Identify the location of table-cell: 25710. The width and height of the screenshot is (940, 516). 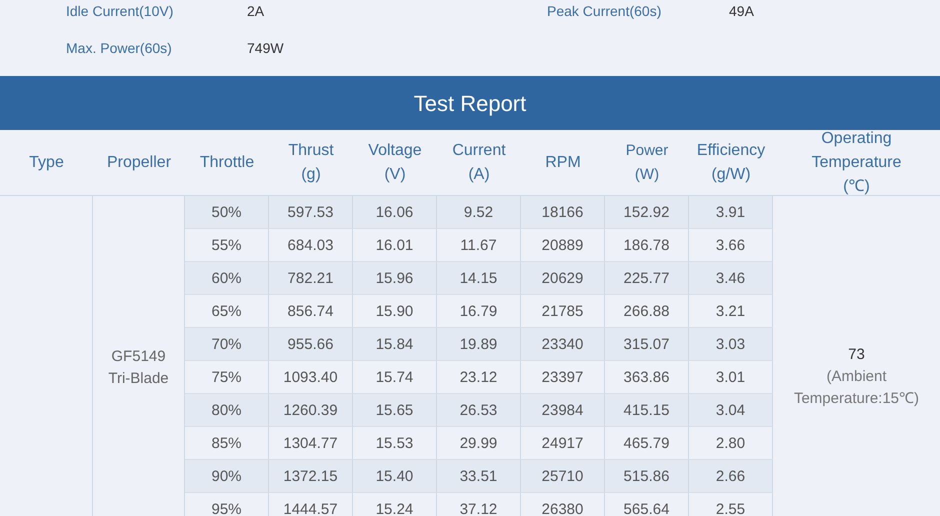
(563, 476).